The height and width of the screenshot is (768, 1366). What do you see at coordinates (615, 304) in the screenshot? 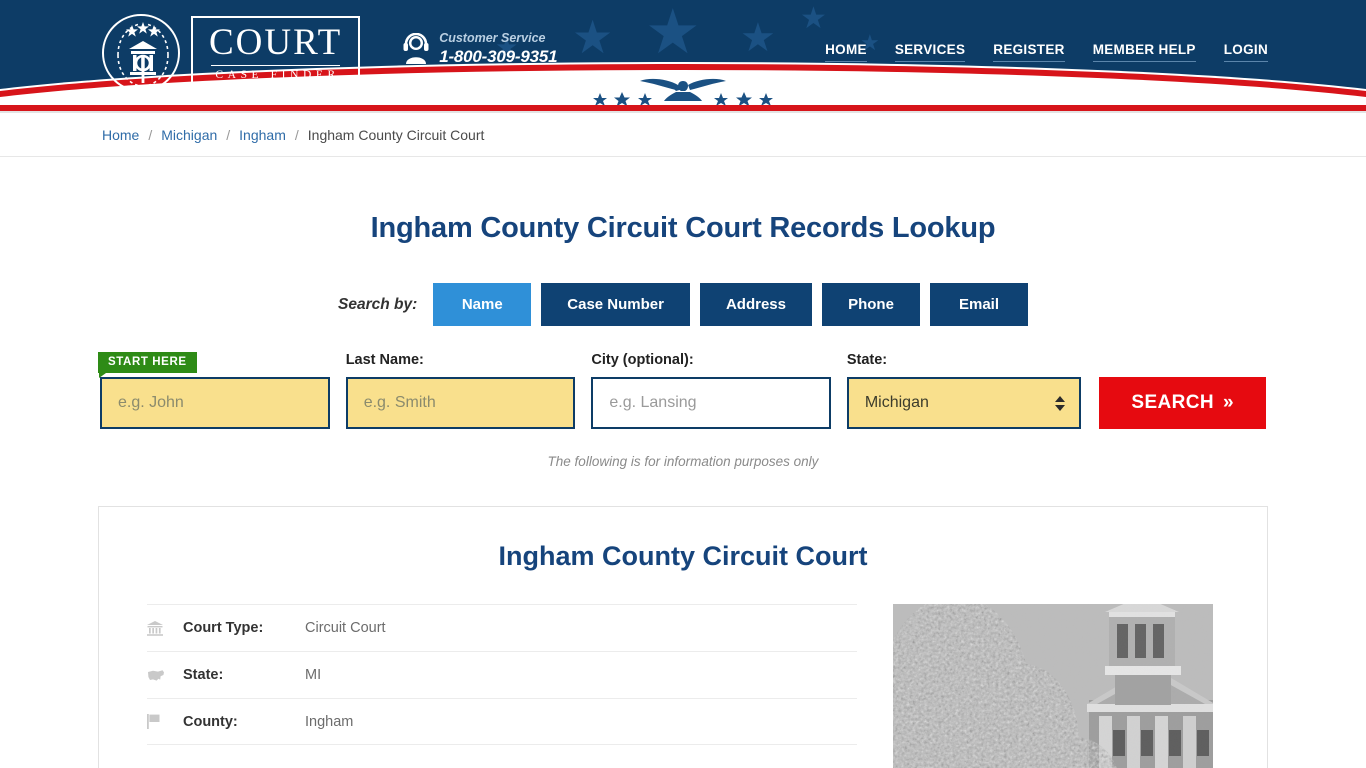
I see `tab-case-number: Case Number` at bounding box center [615, 304].